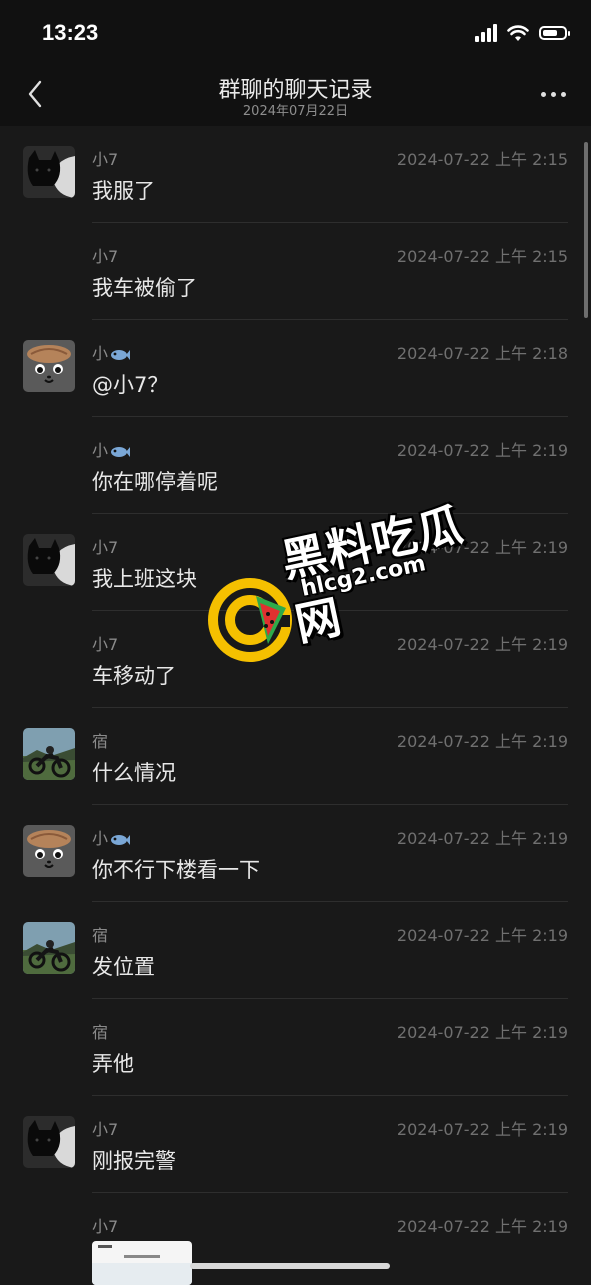 This screenshot has height=1285, width=591. What do you see at coordinates (486, 33) in the screenshot?
I see `cellular-signal-icon` at bounding box center [486, 33].